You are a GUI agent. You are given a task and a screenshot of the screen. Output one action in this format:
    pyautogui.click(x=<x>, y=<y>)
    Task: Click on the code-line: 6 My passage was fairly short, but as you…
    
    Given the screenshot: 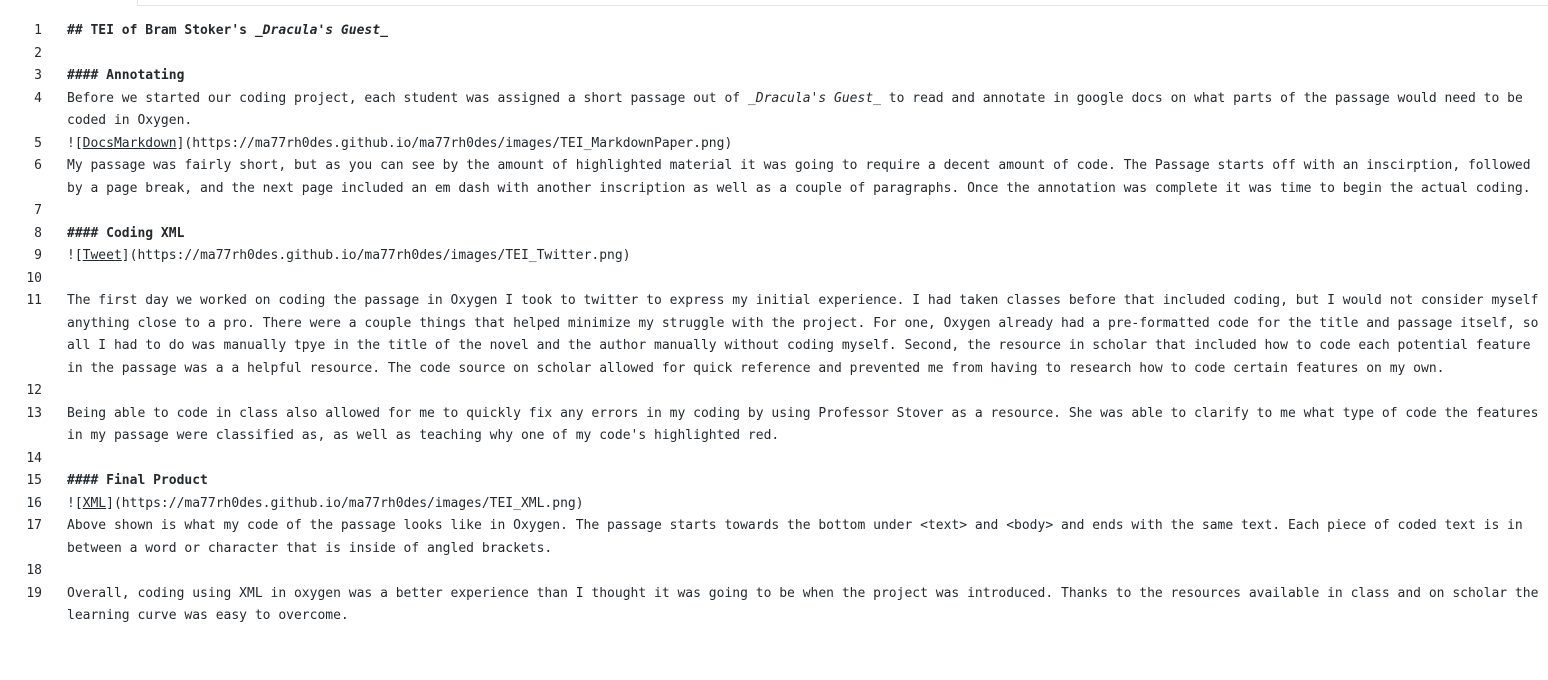 What is the action you would take?
    pyautogui.click(x=774, y=177)
    